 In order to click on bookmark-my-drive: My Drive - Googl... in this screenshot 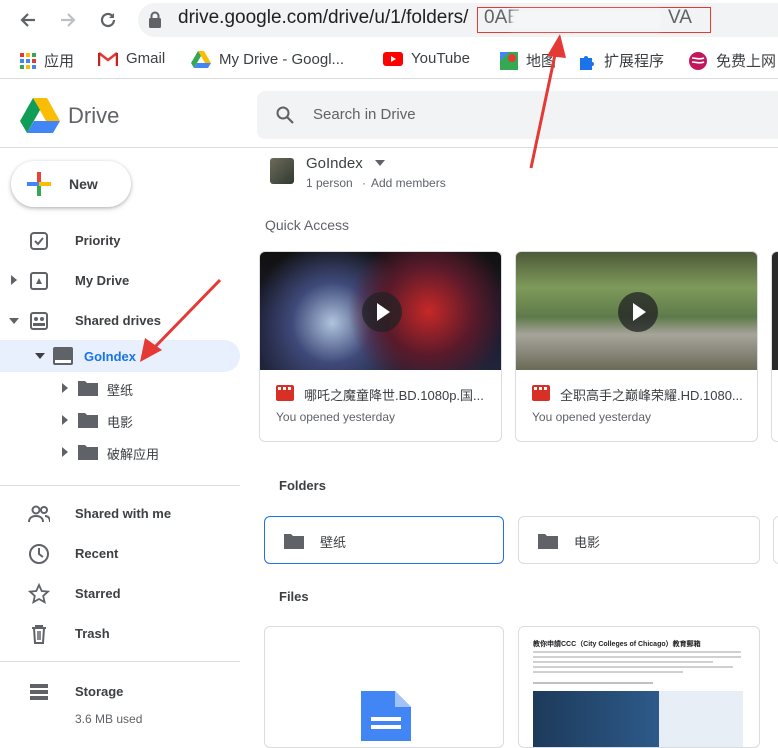, I will do `click(267, 59)`.